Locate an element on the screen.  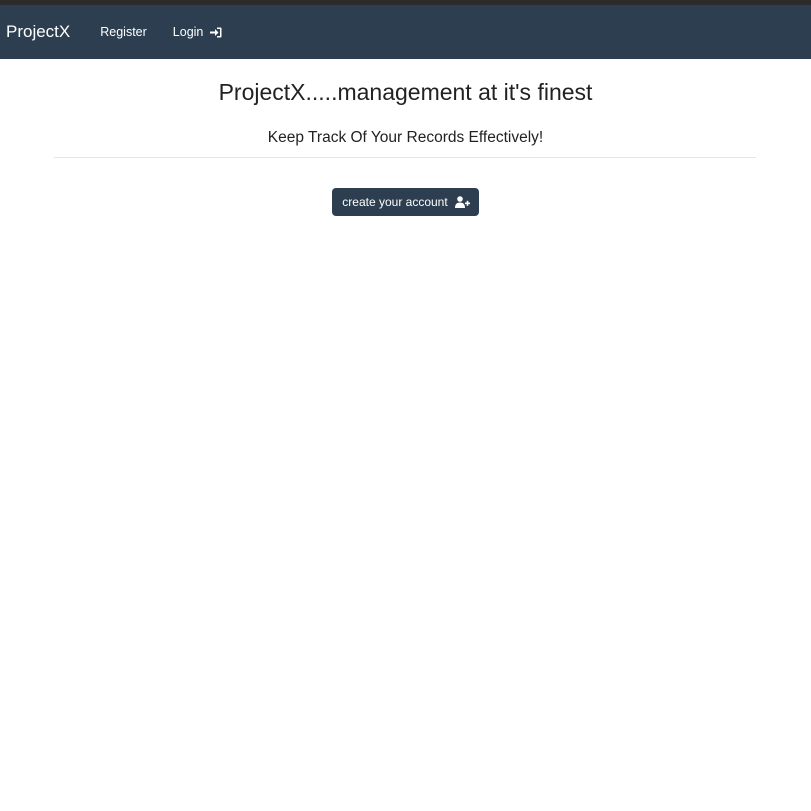
login-link: Login is located at coordinates (198, 32).